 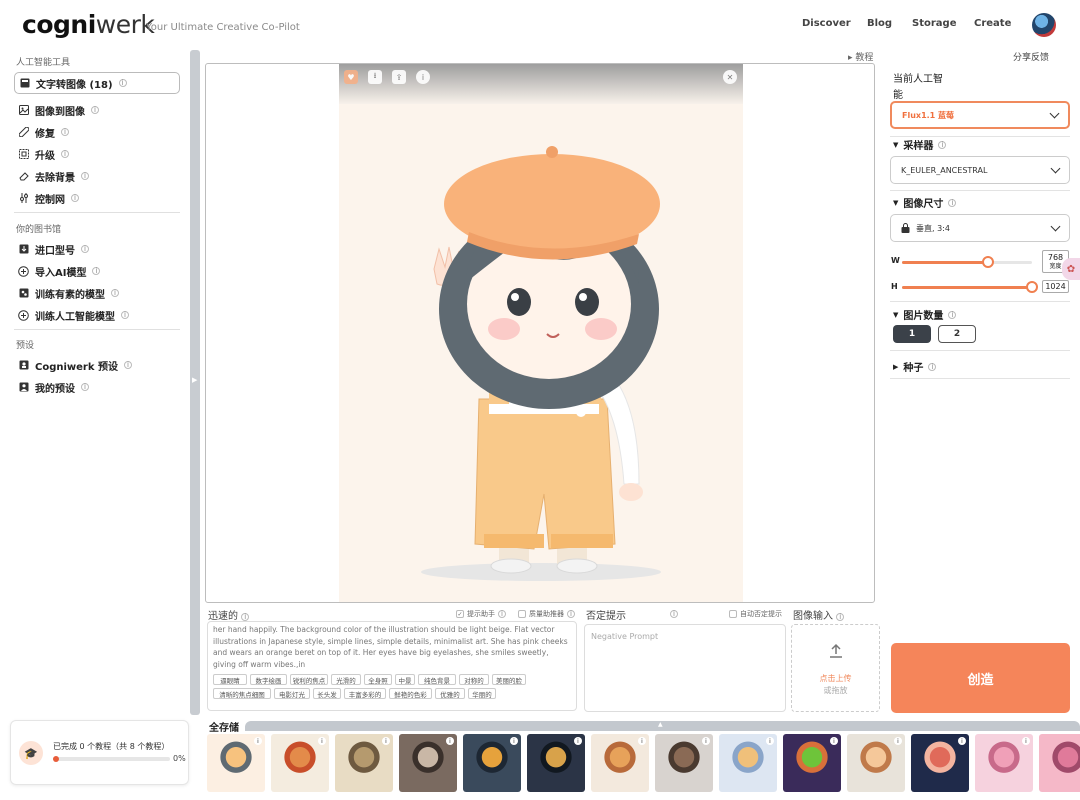 What do you see at coordinates (925, 314) in the screenshot?
I see `image-count-label: ▼ 图片数量 i` at bounding box center [925, 314].